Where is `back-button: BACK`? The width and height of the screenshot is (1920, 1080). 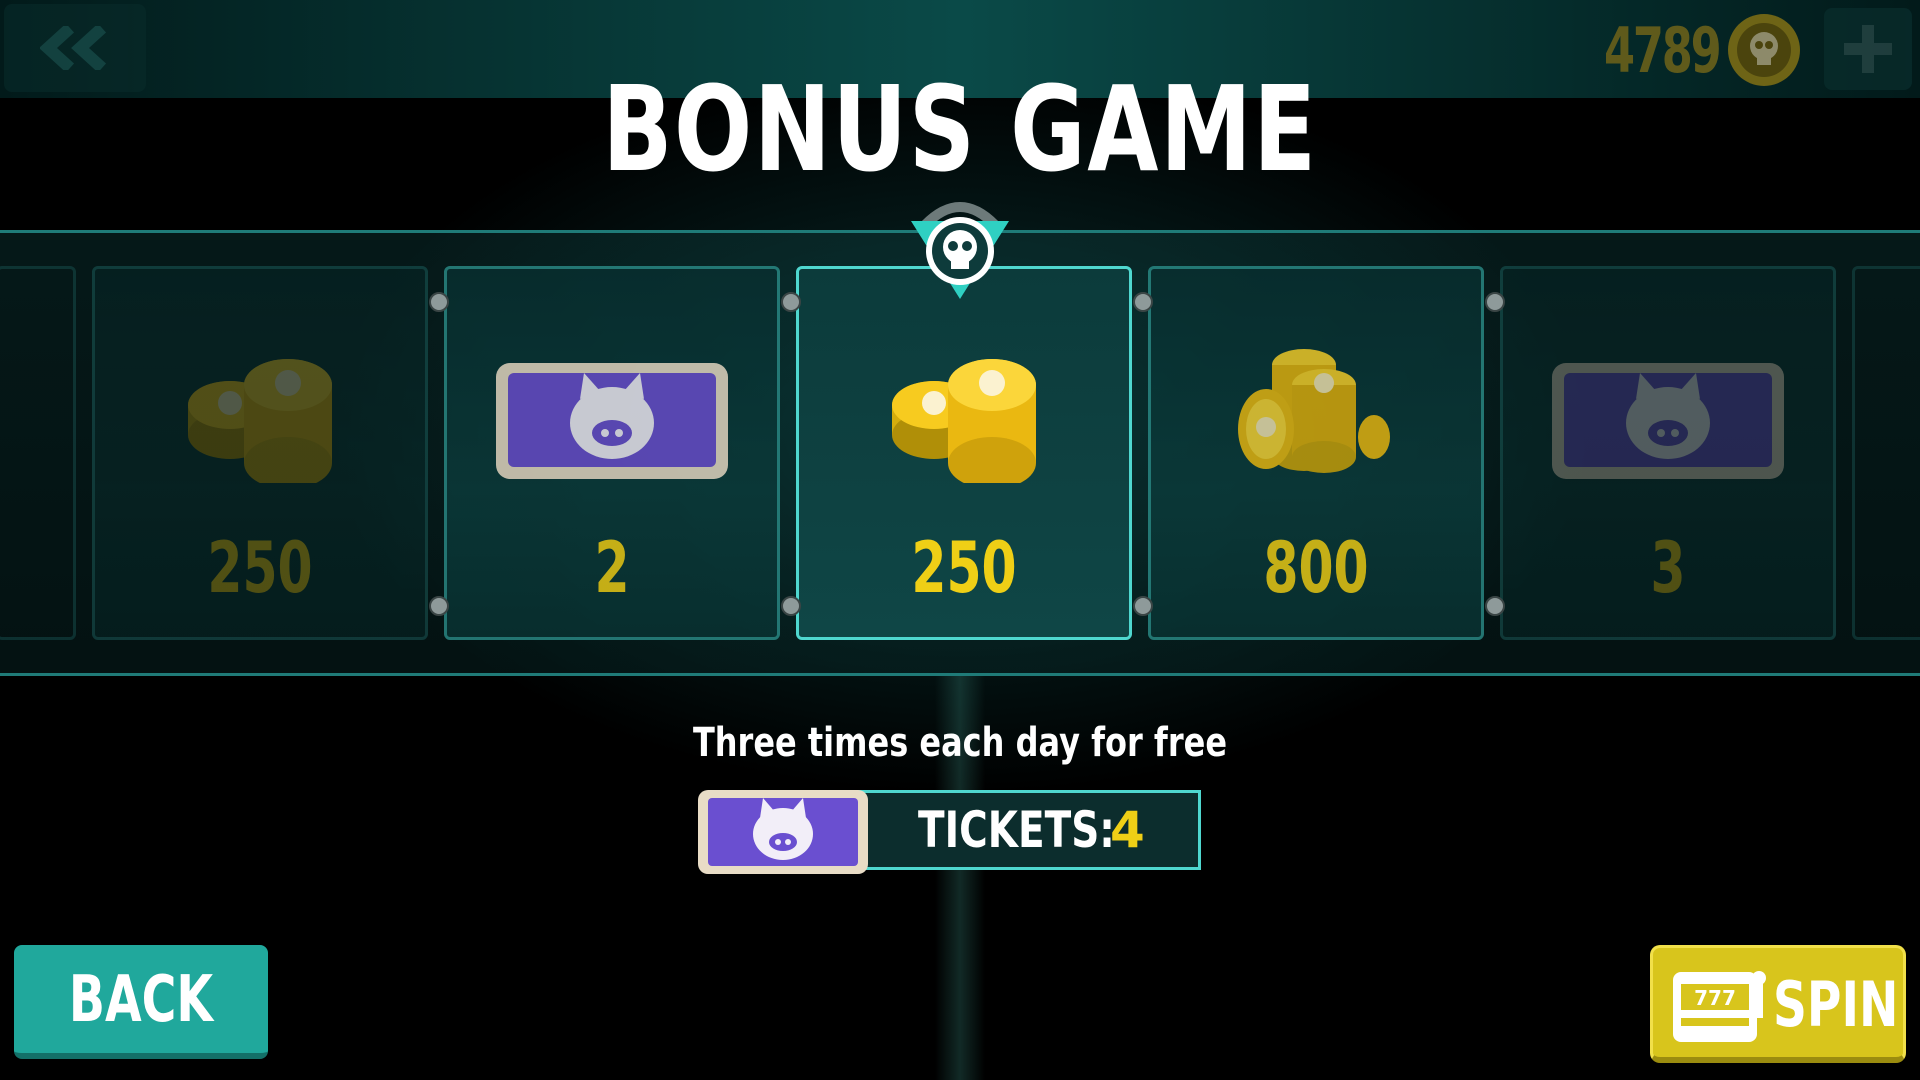 back-button: BACK is located at coordinates (141, 1002).